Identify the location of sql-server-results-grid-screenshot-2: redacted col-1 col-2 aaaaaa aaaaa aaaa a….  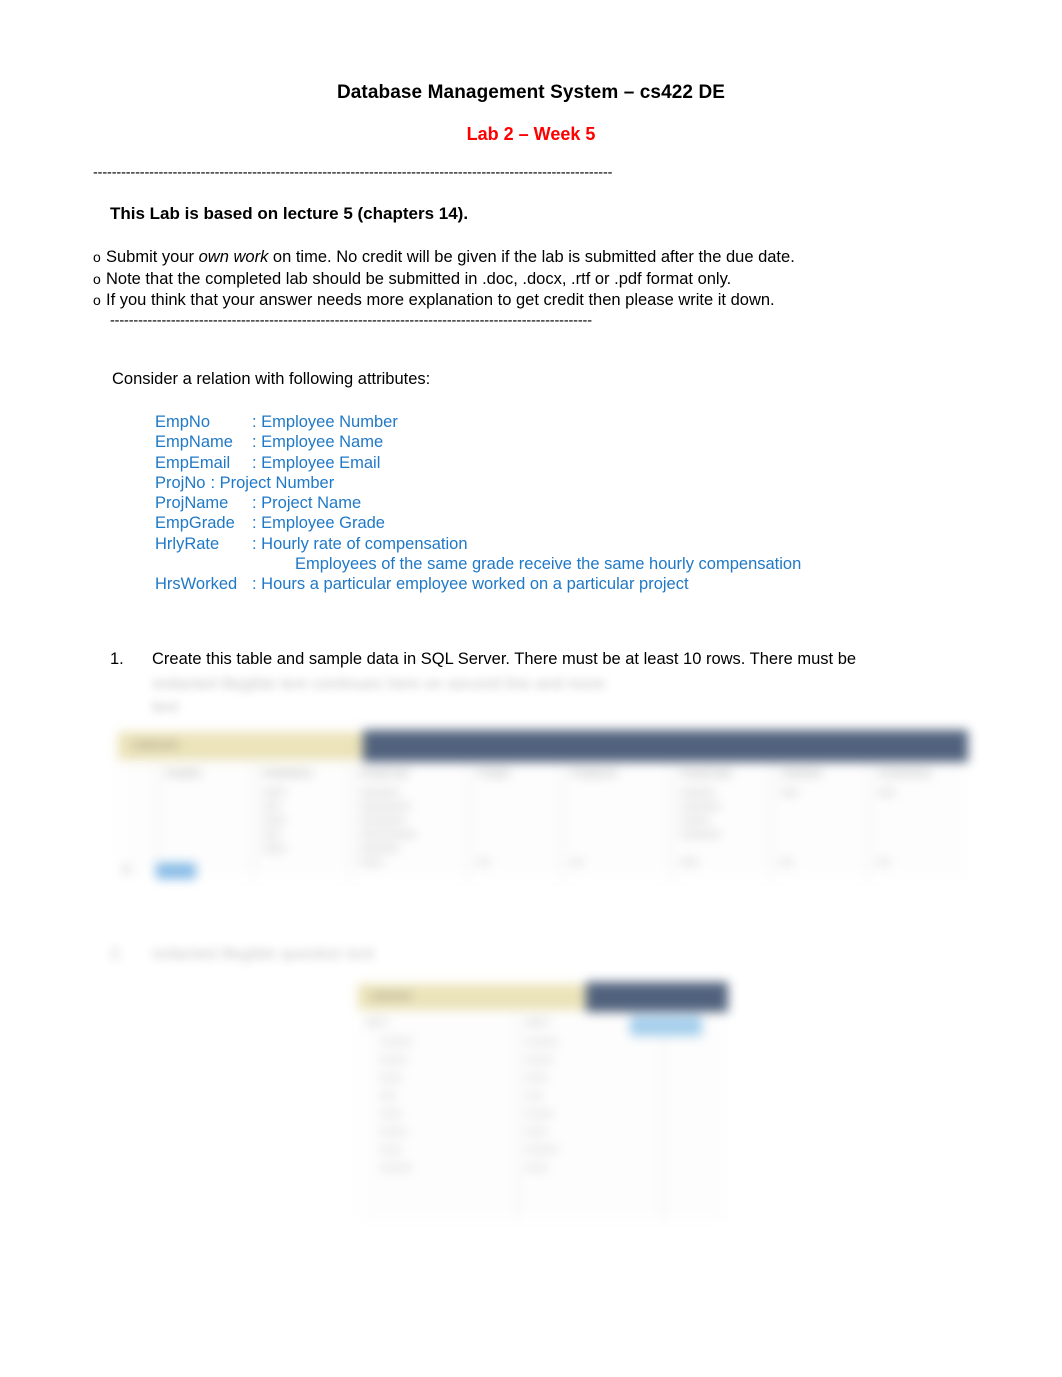
(543, 1101).